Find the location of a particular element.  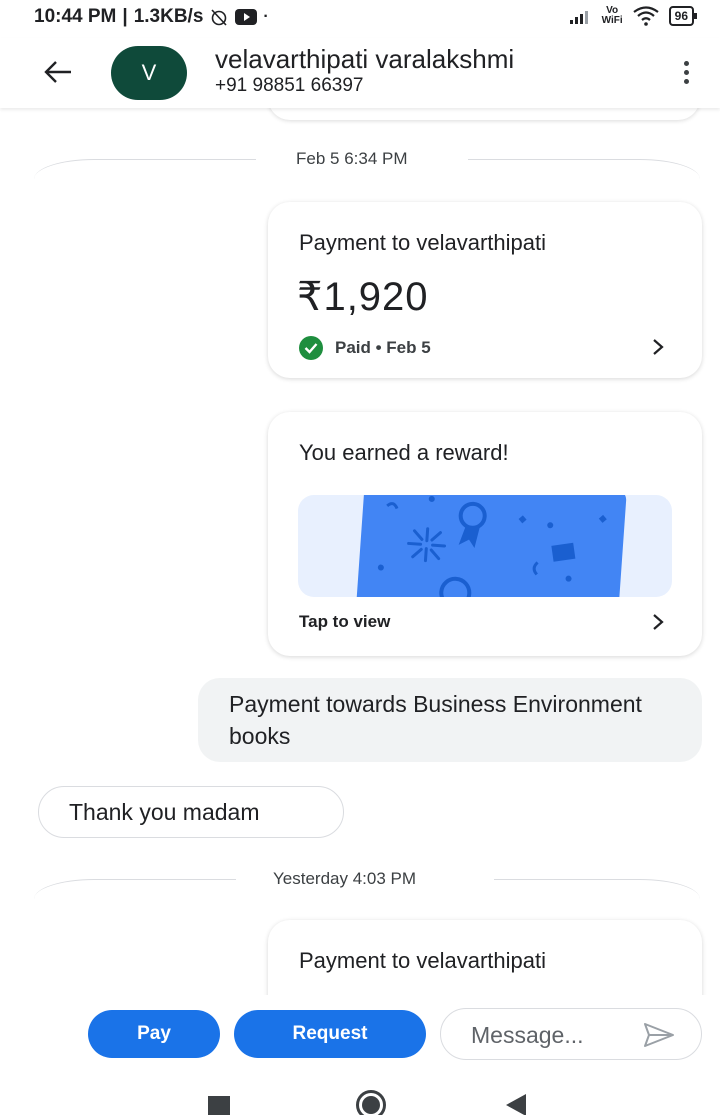

arrow-left-icon is located at coordinates (57, 72).